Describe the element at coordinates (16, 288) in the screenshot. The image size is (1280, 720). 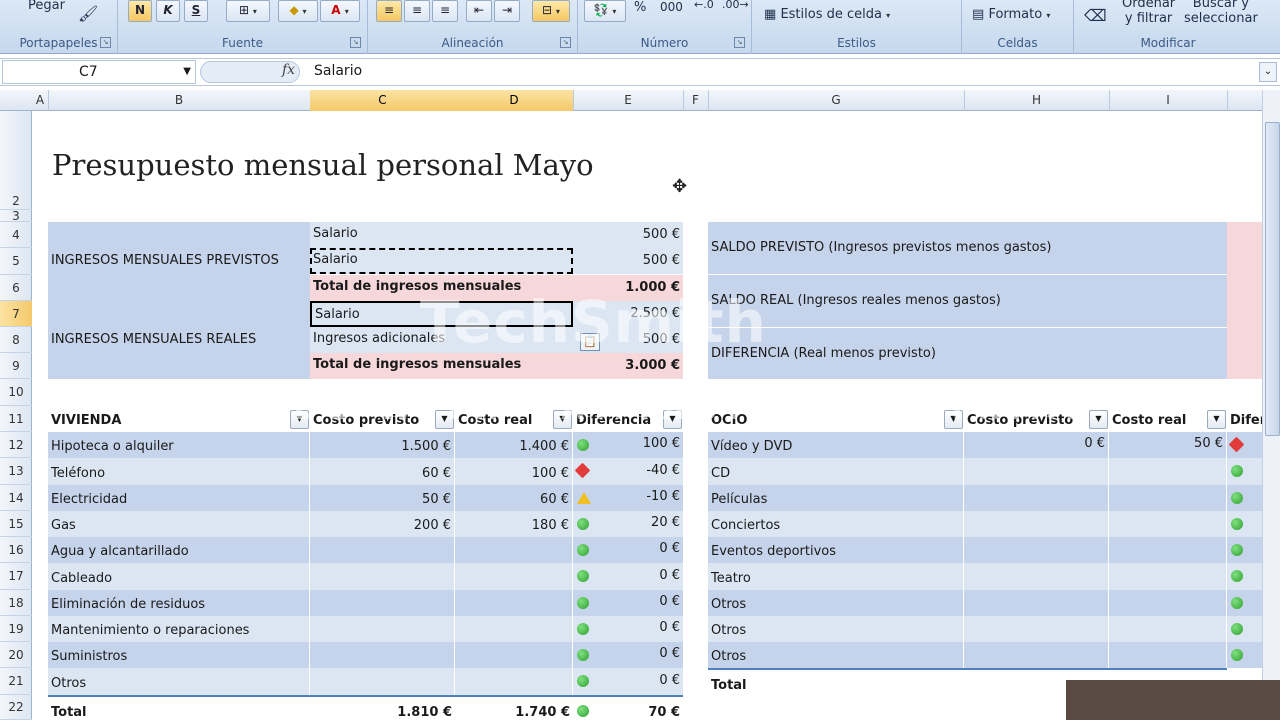
I see `row-header-6: 6` at that location.